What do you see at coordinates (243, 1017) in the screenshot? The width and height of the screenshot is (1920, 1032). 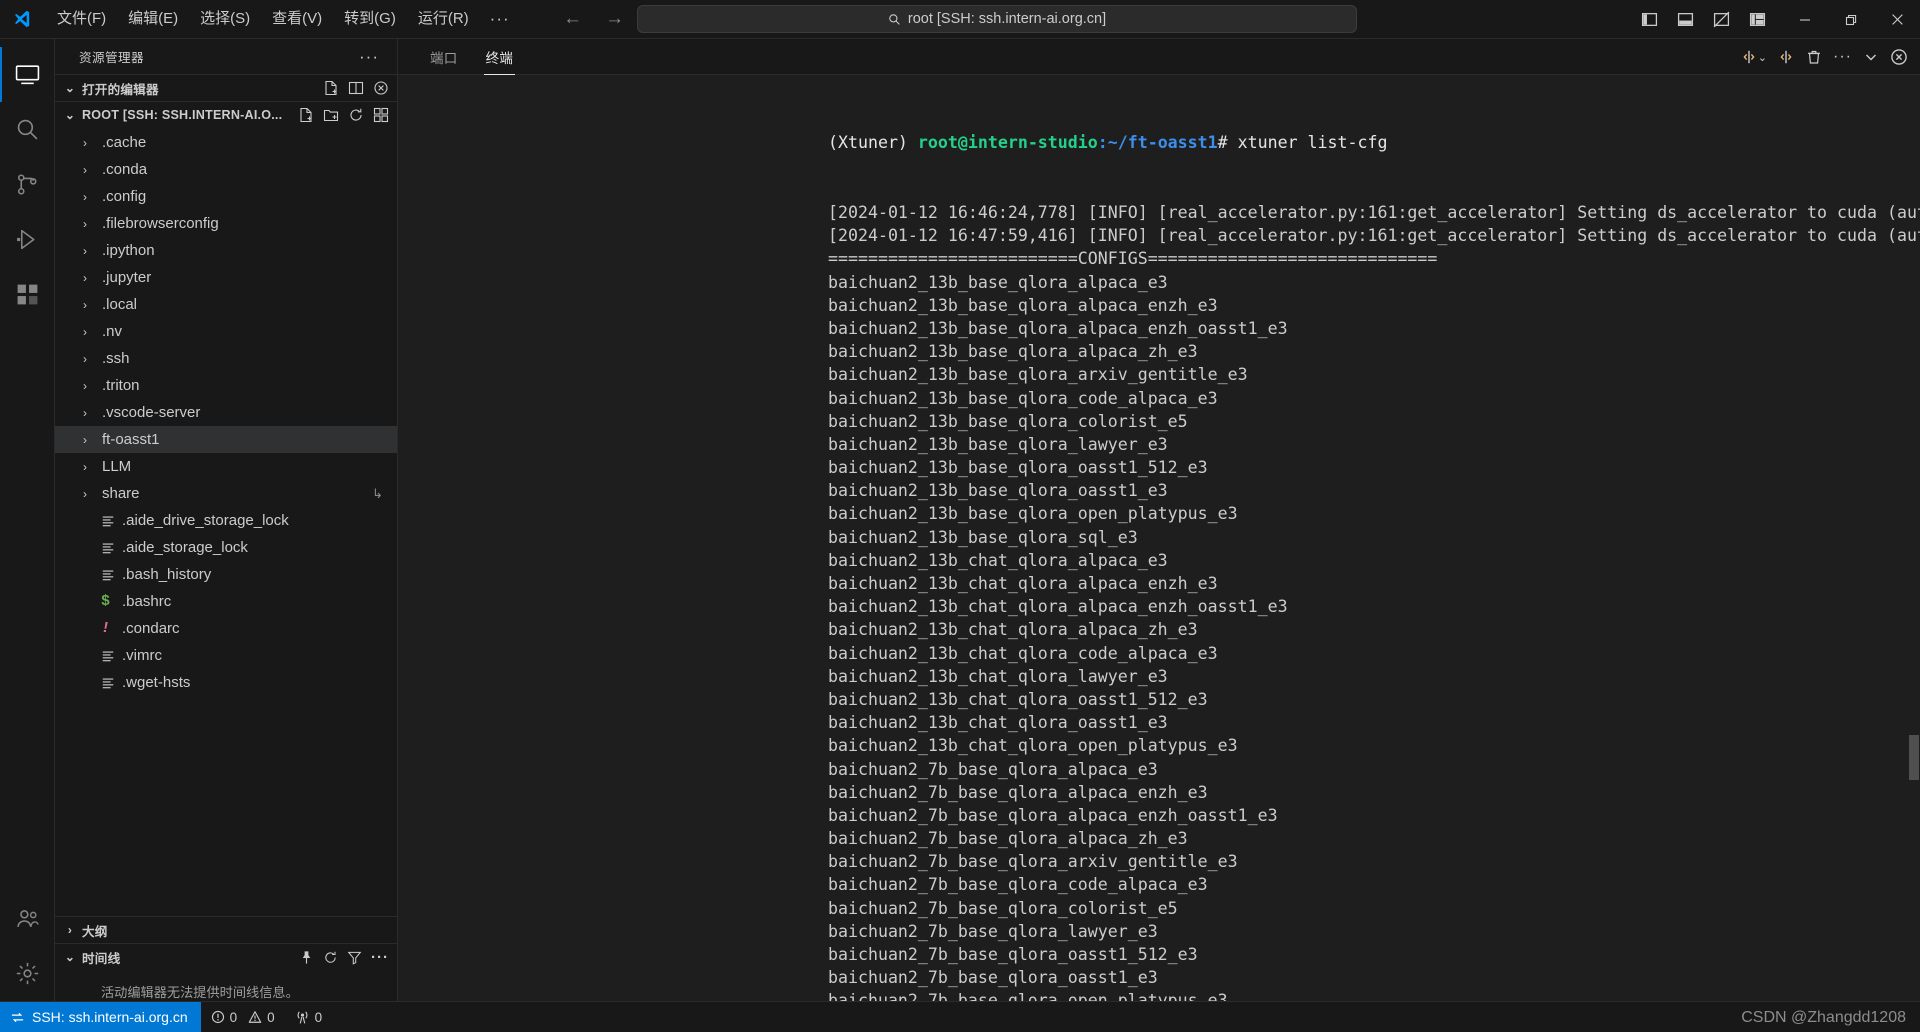 I see `problems-status: 0 0` at bounding box center [243, 1017].